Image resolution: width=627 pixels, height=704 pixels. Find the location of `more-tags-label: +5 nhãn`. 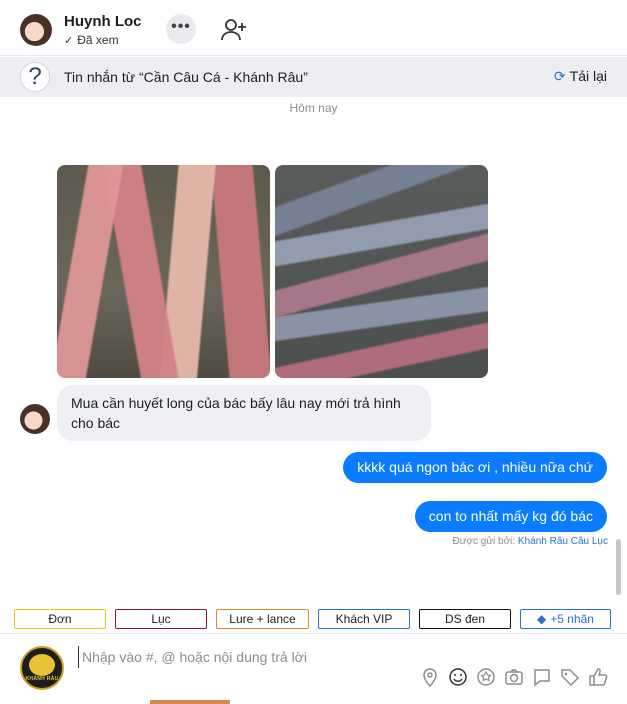

more-tags-label: +5 nhãn is located at coordinates (572, 619).